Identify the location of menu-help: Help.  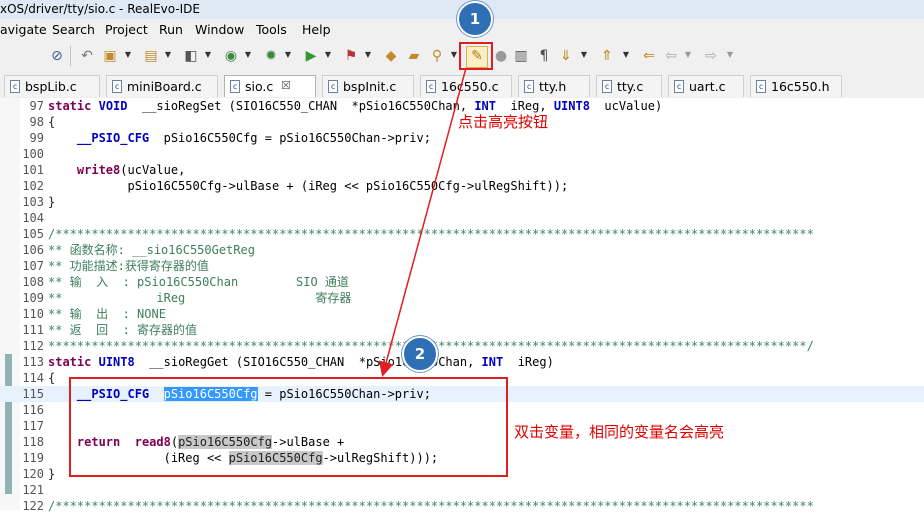
(316, 29).